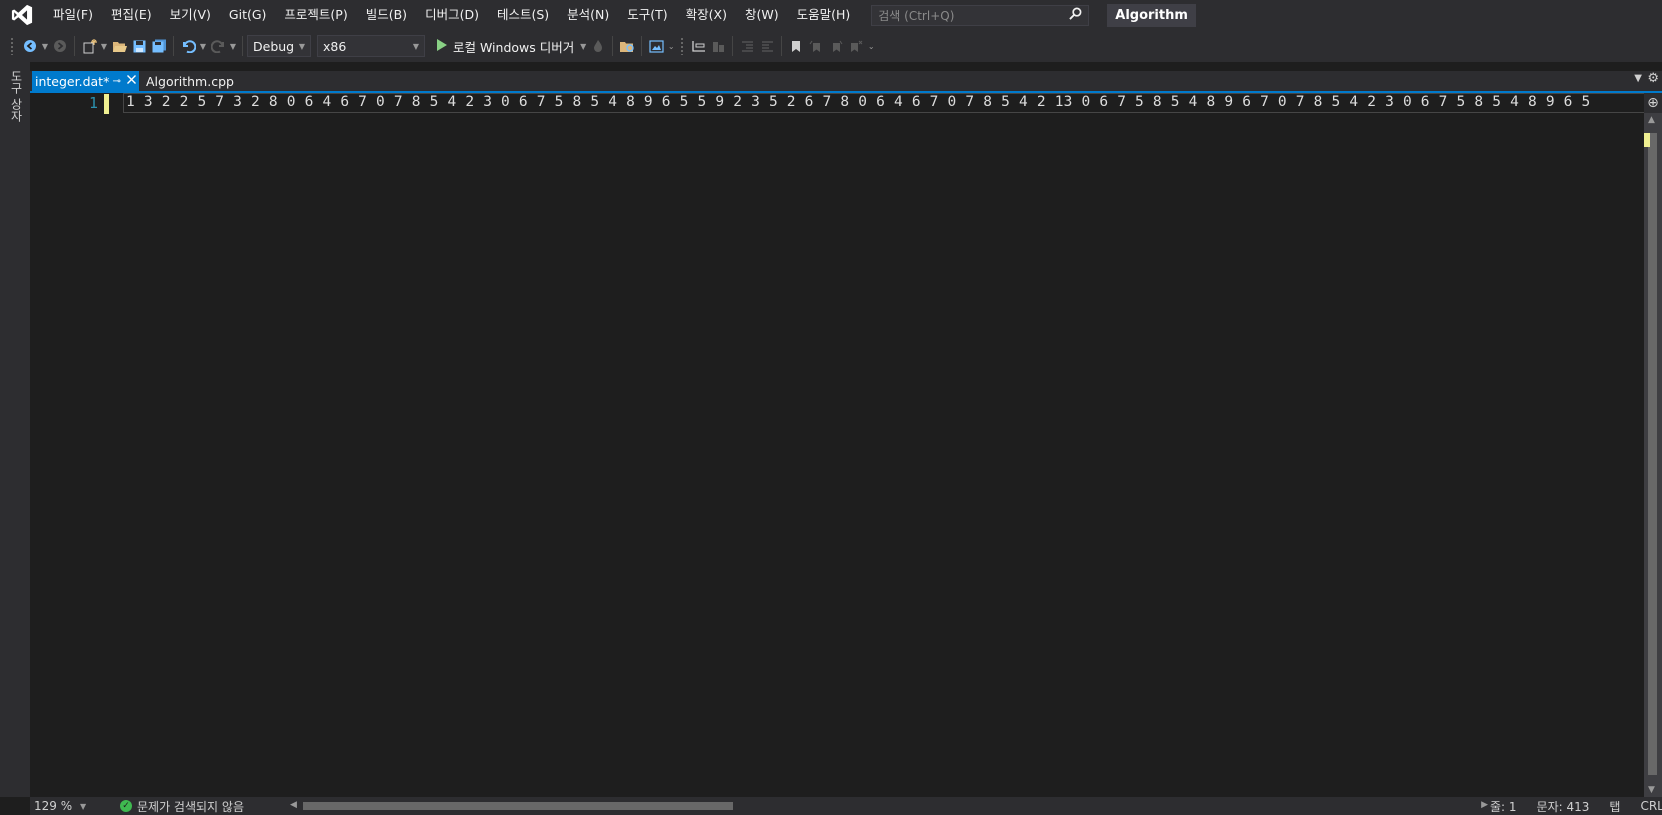  What do you see at coordinates (442, 46) in the screenshot?
I see `play-icon` at bounding box center [442, 46].